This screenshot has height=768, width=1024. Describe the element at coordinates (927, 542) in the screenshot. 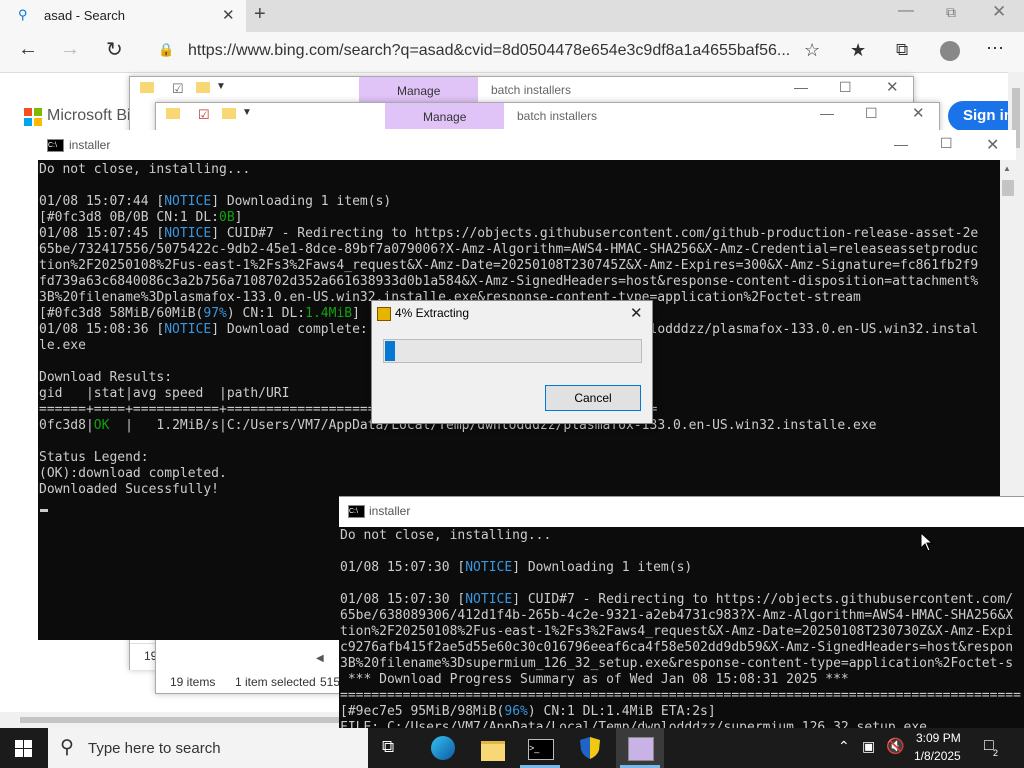

I see `mouse-cursor-icon` at that location.